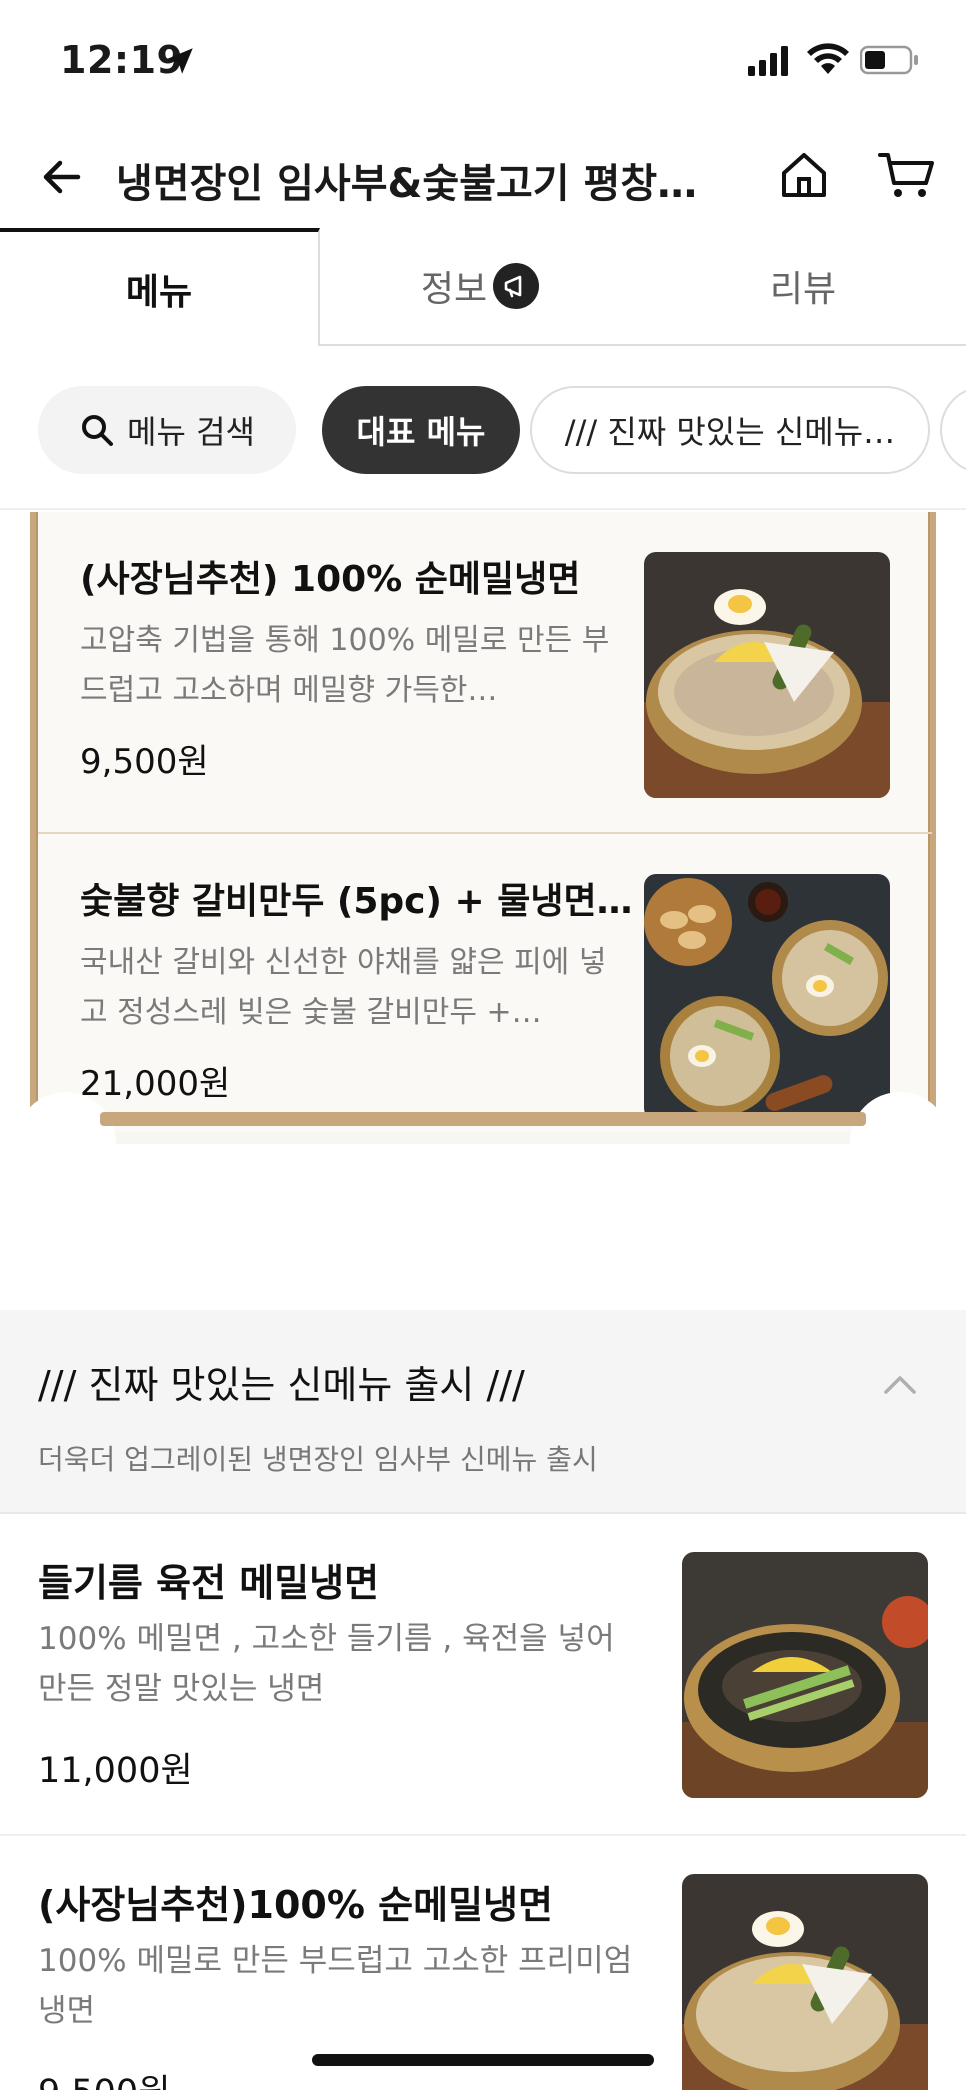 This screenshot has height=2090, width=966. I want to click on tab-info: 정보, so click(480, 287).